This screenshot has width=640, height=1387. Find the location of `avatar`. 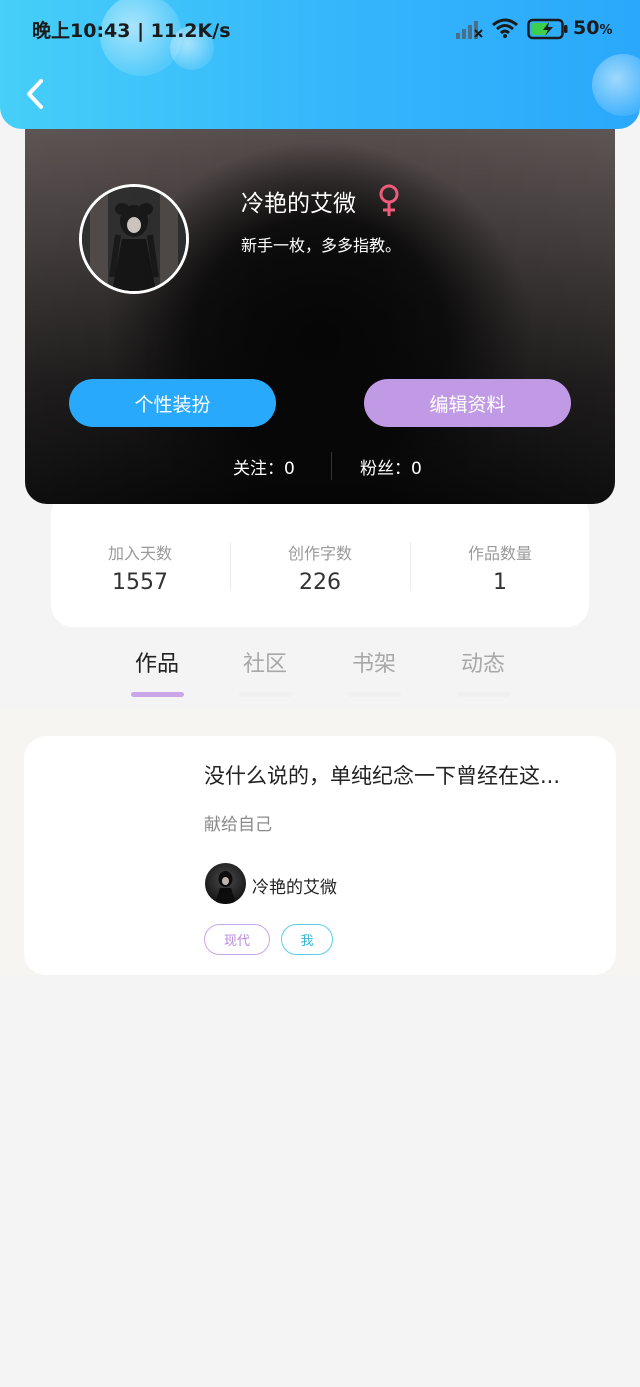

avatar is located at coordinates (134, 239).